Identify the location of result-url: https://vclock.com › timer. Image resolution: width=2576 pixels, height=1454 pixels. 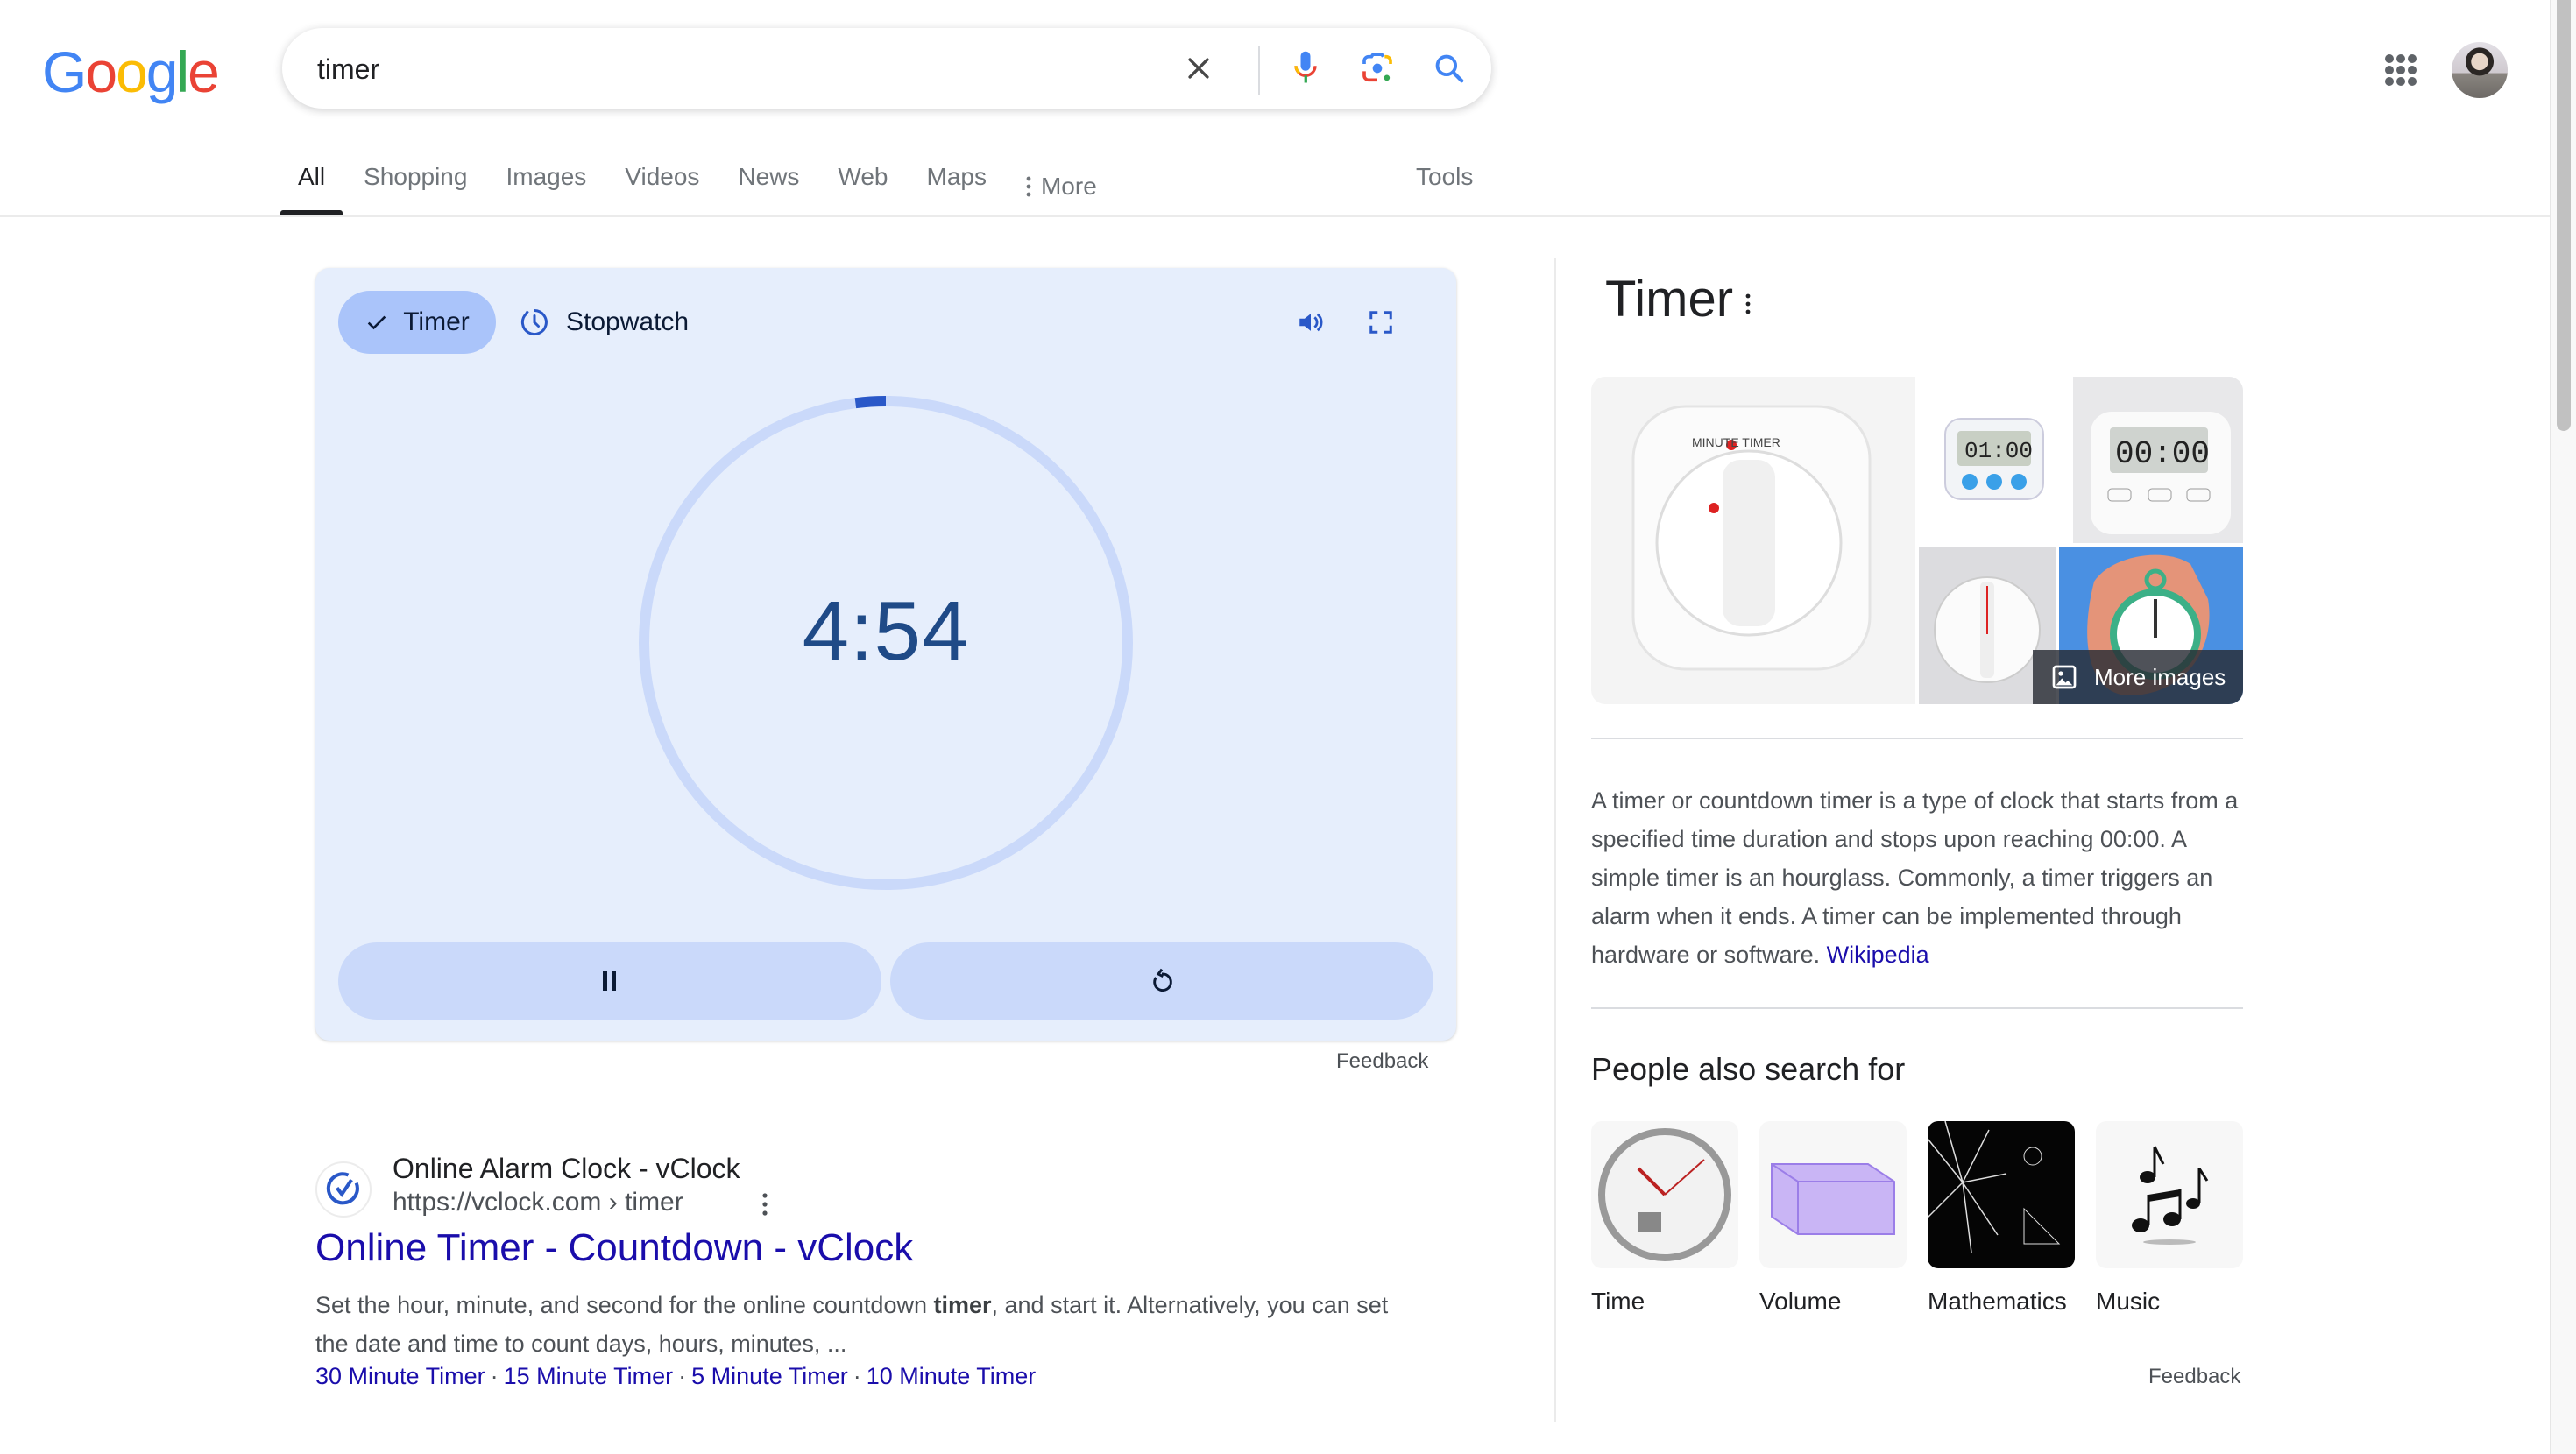
(538, 1203).